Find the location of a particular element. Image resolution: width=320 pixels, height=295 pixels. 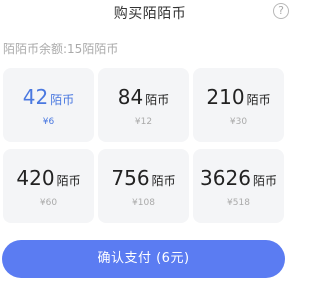

package-amount: 42 is located at coordinates (35, 97).